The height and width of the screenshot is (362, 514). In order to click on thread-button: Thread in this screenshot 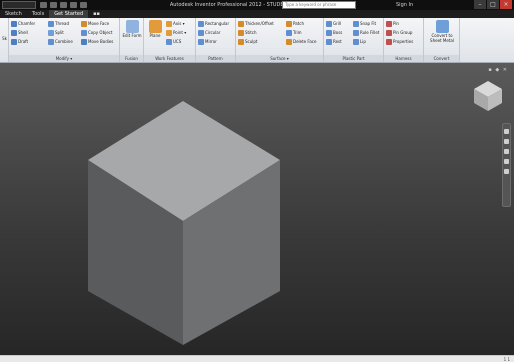, I will do `click(58, 24)`.